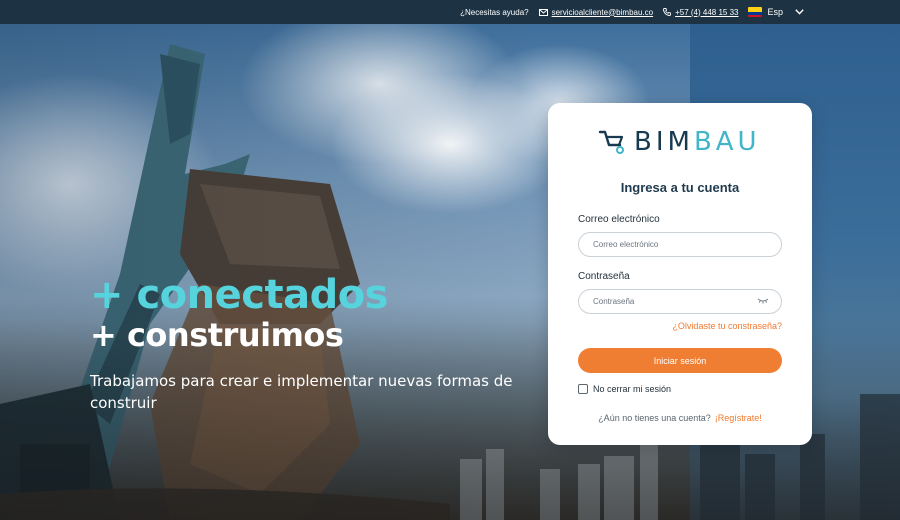 The height and width of the screenshot is (520, 900). What do you see at coordinates (494, 12) in the screenshot?
I see `help-text: ¿Necesitas ayuda?` at bounding box center [494, 12].